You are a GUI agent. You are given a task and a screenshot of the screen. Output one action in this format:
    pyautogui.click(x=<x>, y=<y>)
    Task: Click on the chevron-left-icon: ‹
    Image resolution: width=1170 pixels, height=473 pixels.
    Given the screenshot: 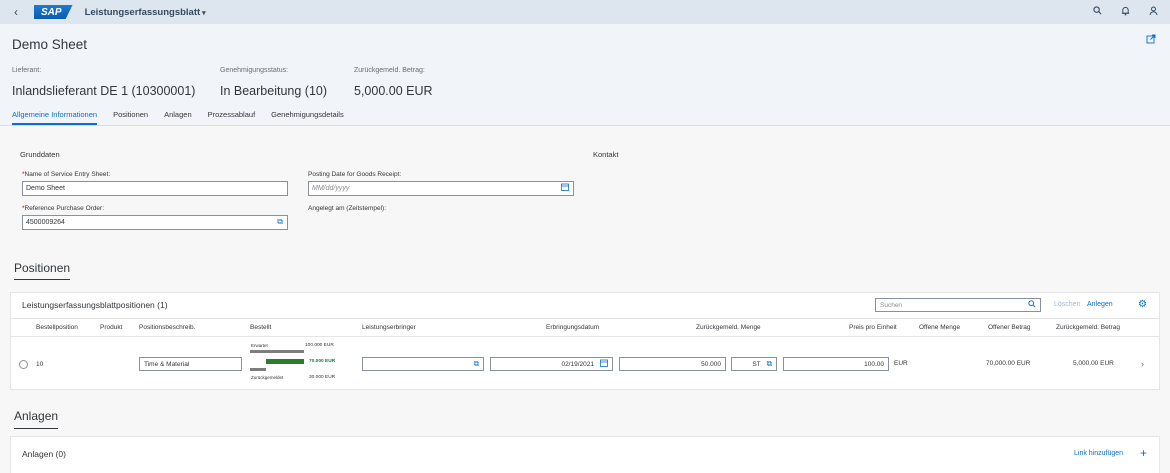 What is the action you would take?
    pyautogui.click(x=16, y=12)
    